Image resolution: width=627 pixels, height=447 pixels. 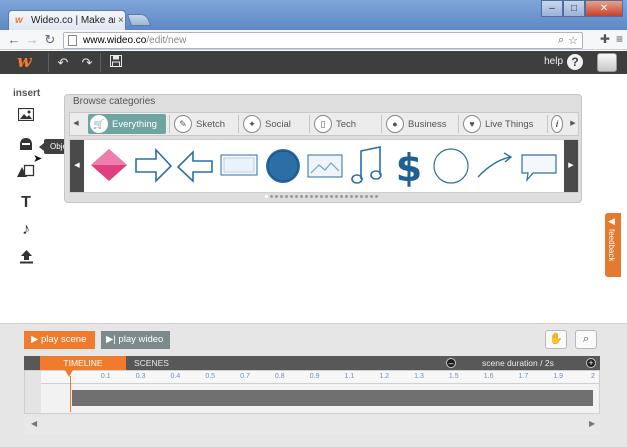 What do you see at coordinates (604, 8) in the screenshot?
I see `close-window-button: ✕` at bounding box center [604, 8].